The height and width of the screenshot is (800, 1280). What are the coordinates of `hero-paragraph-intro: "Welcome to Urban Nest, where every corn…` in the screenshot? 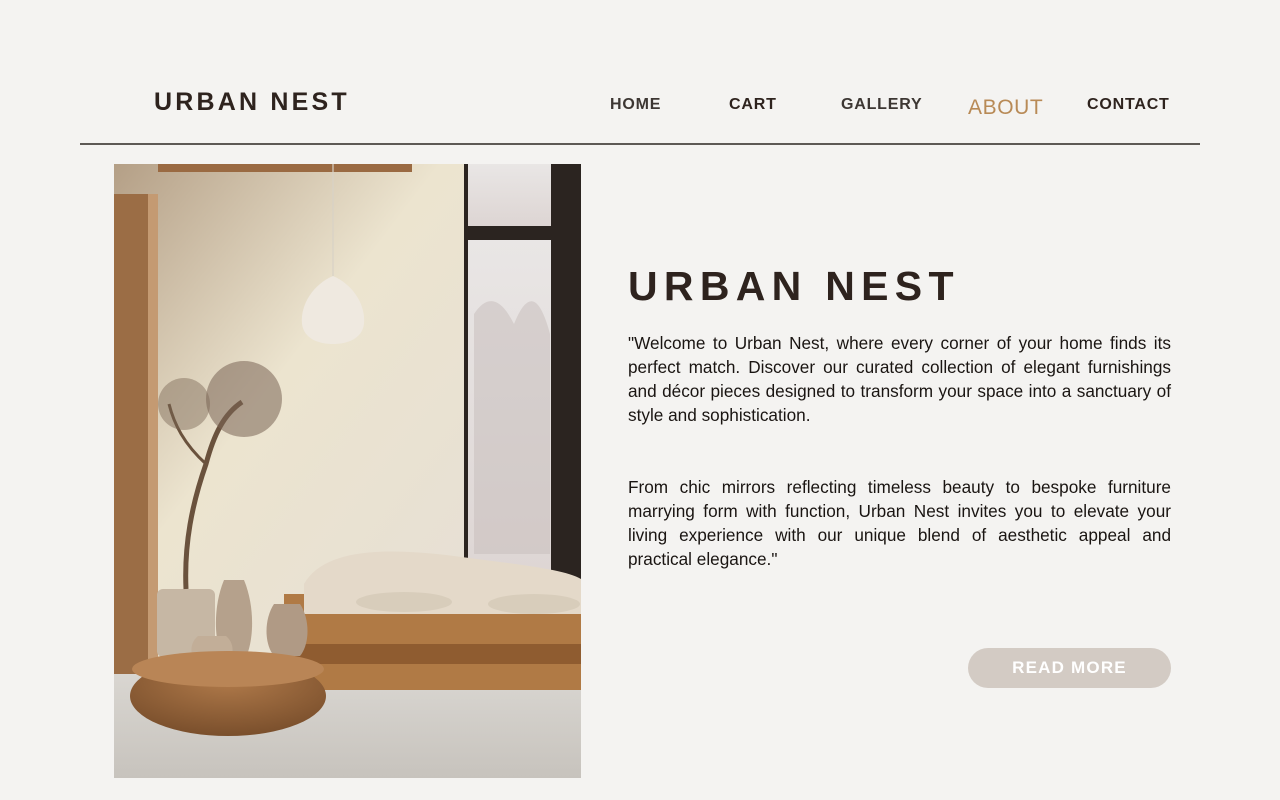 It's located at (899, 379).